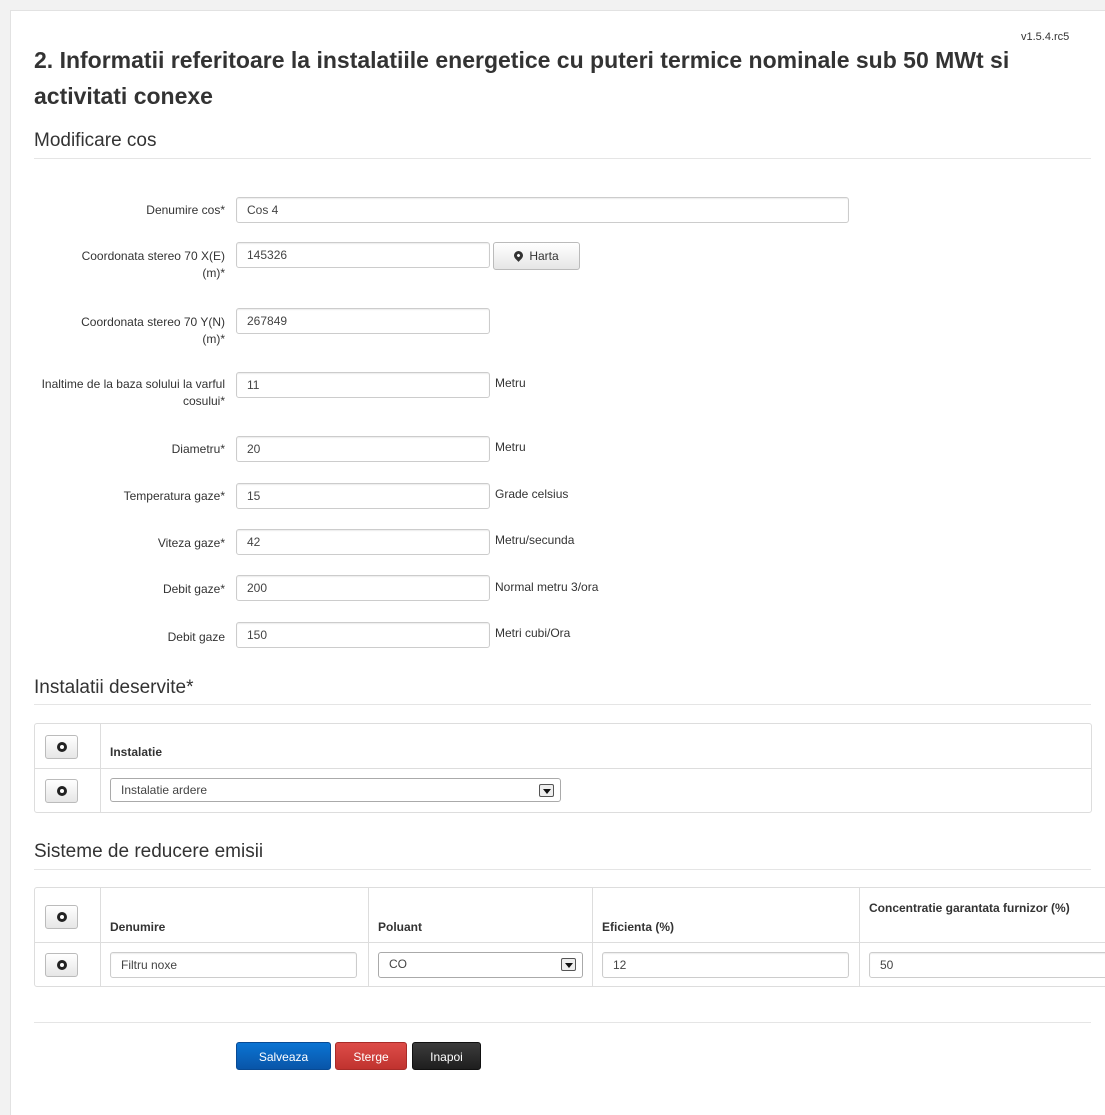  Describe the element at coordinates (638, 927) in the screenshot. I see `eficienta-header: Eficienta (%)` at that location.